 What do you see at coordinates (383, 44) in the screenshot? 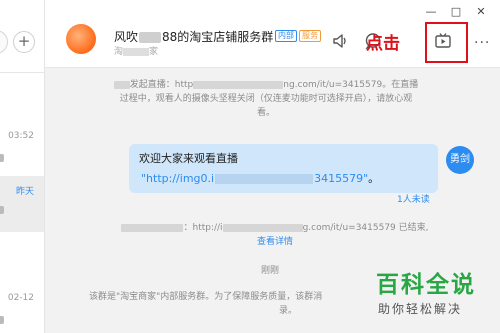
I see `click-annotation-label: 点击` at bounding box center [383, 44].